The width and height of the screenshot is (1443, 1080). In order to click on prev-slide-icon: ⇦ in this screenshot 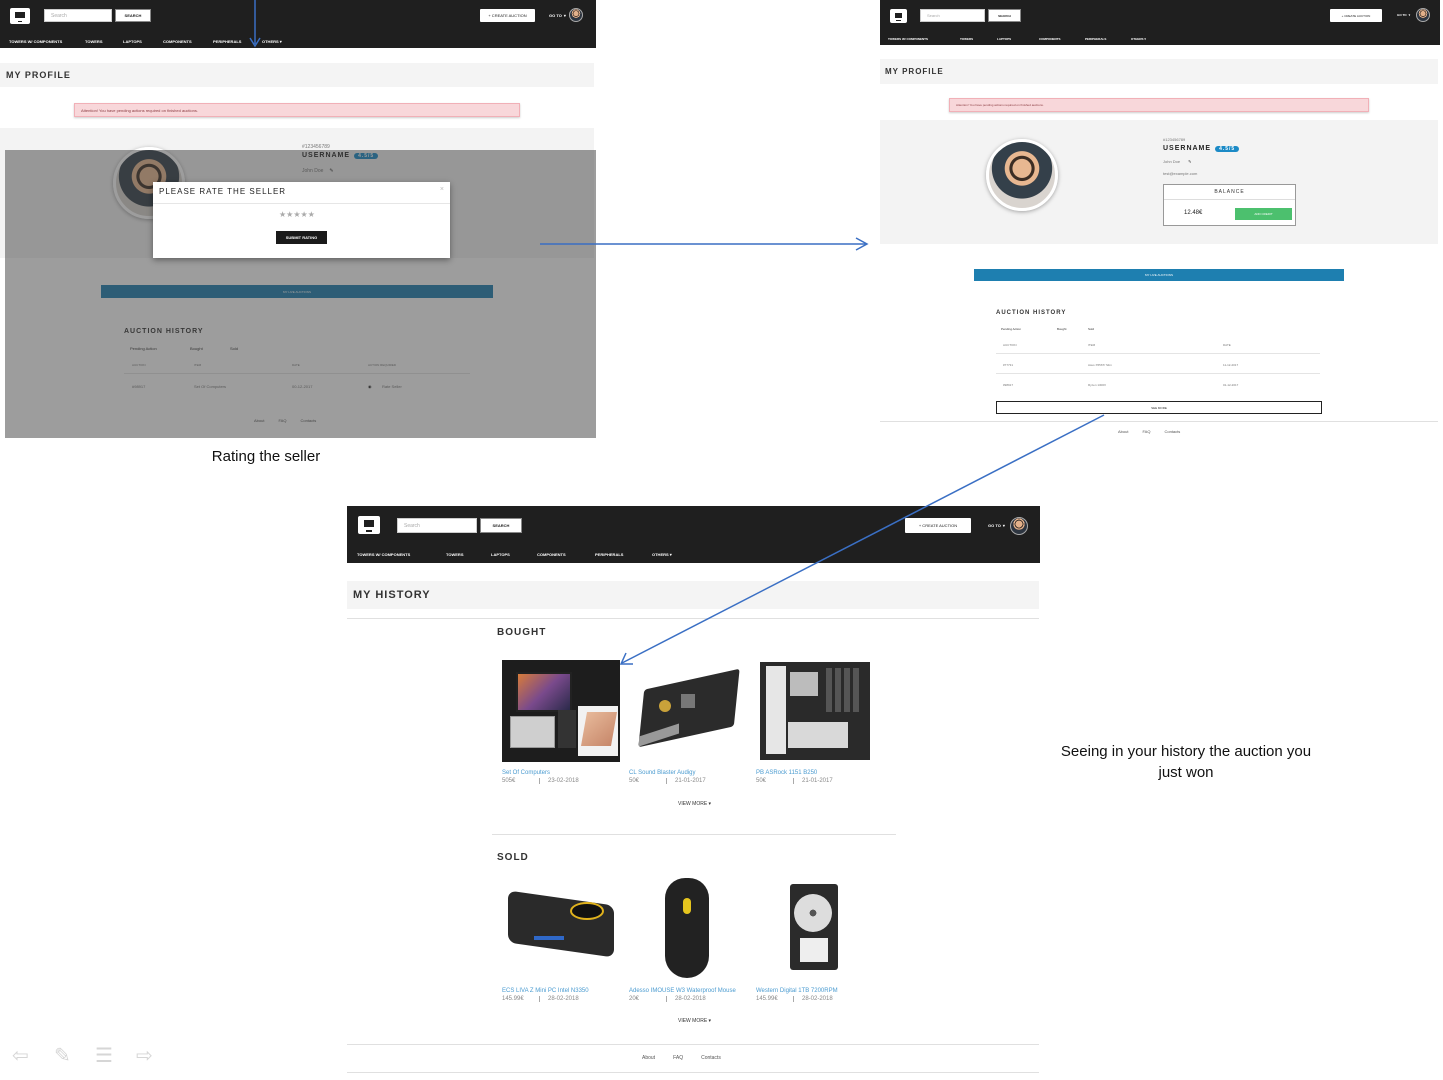, I will do `click(20, 1055)`.